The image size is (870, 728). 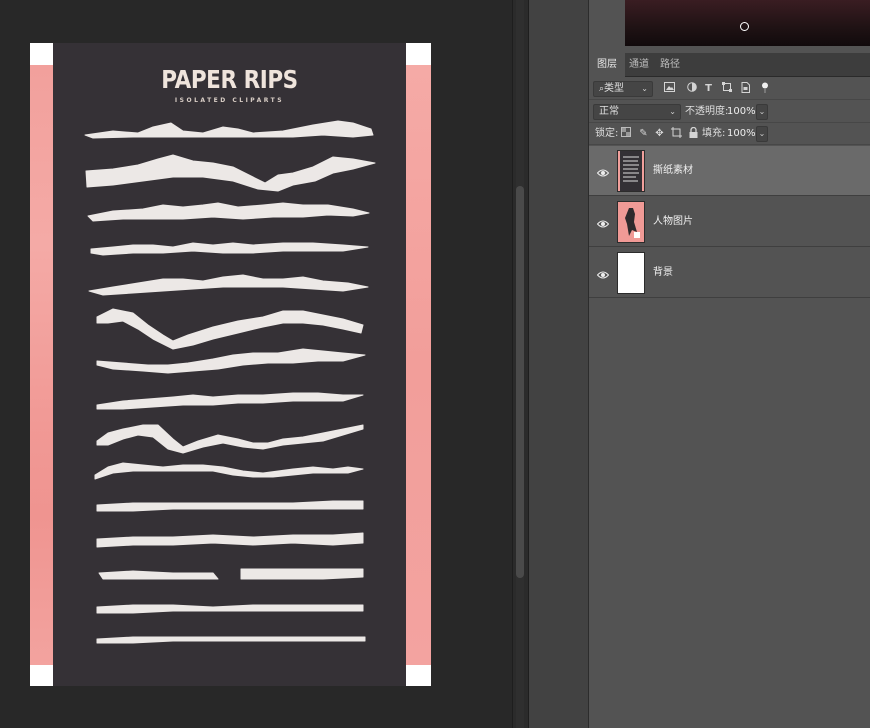 I want to click on fill-dropdown-button: ⌄, so click(x=762, y=134).